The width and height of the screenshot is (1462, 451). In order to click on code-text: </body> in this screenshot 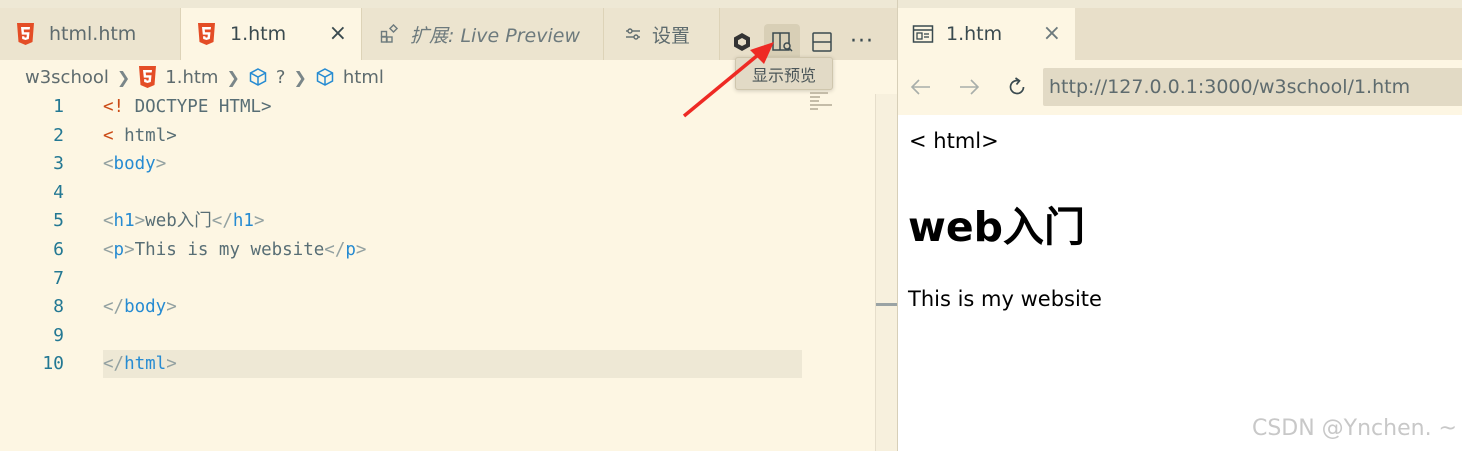, I will do `click(140, 307)`.